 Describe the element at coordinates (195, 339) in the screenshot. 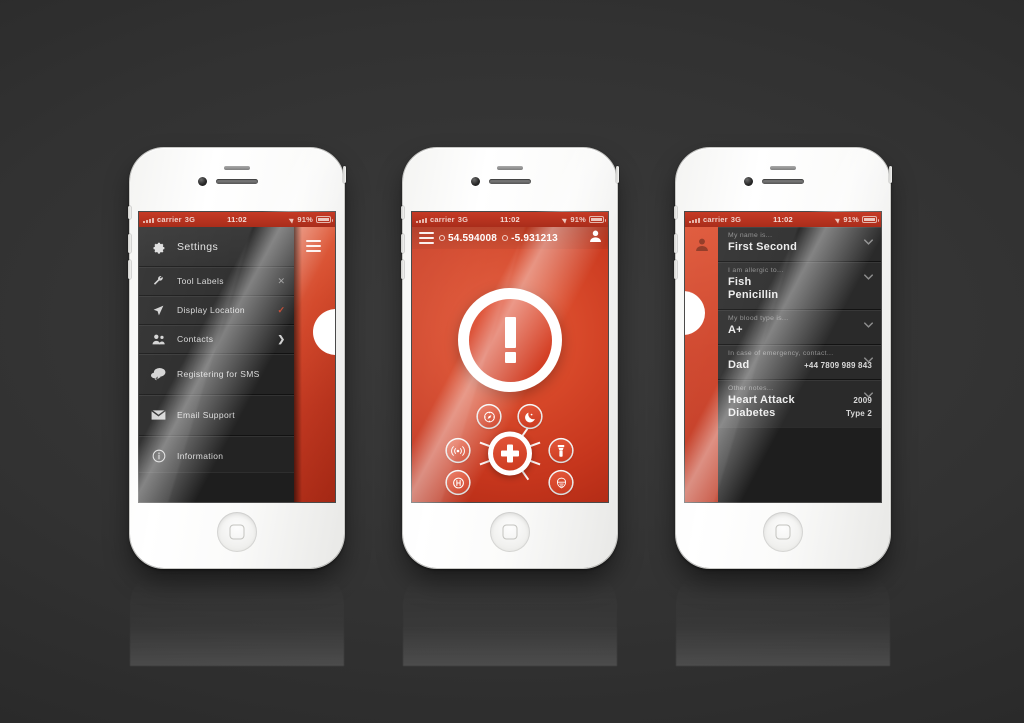

I see `sidebar-item-label: Contacts` at that location.